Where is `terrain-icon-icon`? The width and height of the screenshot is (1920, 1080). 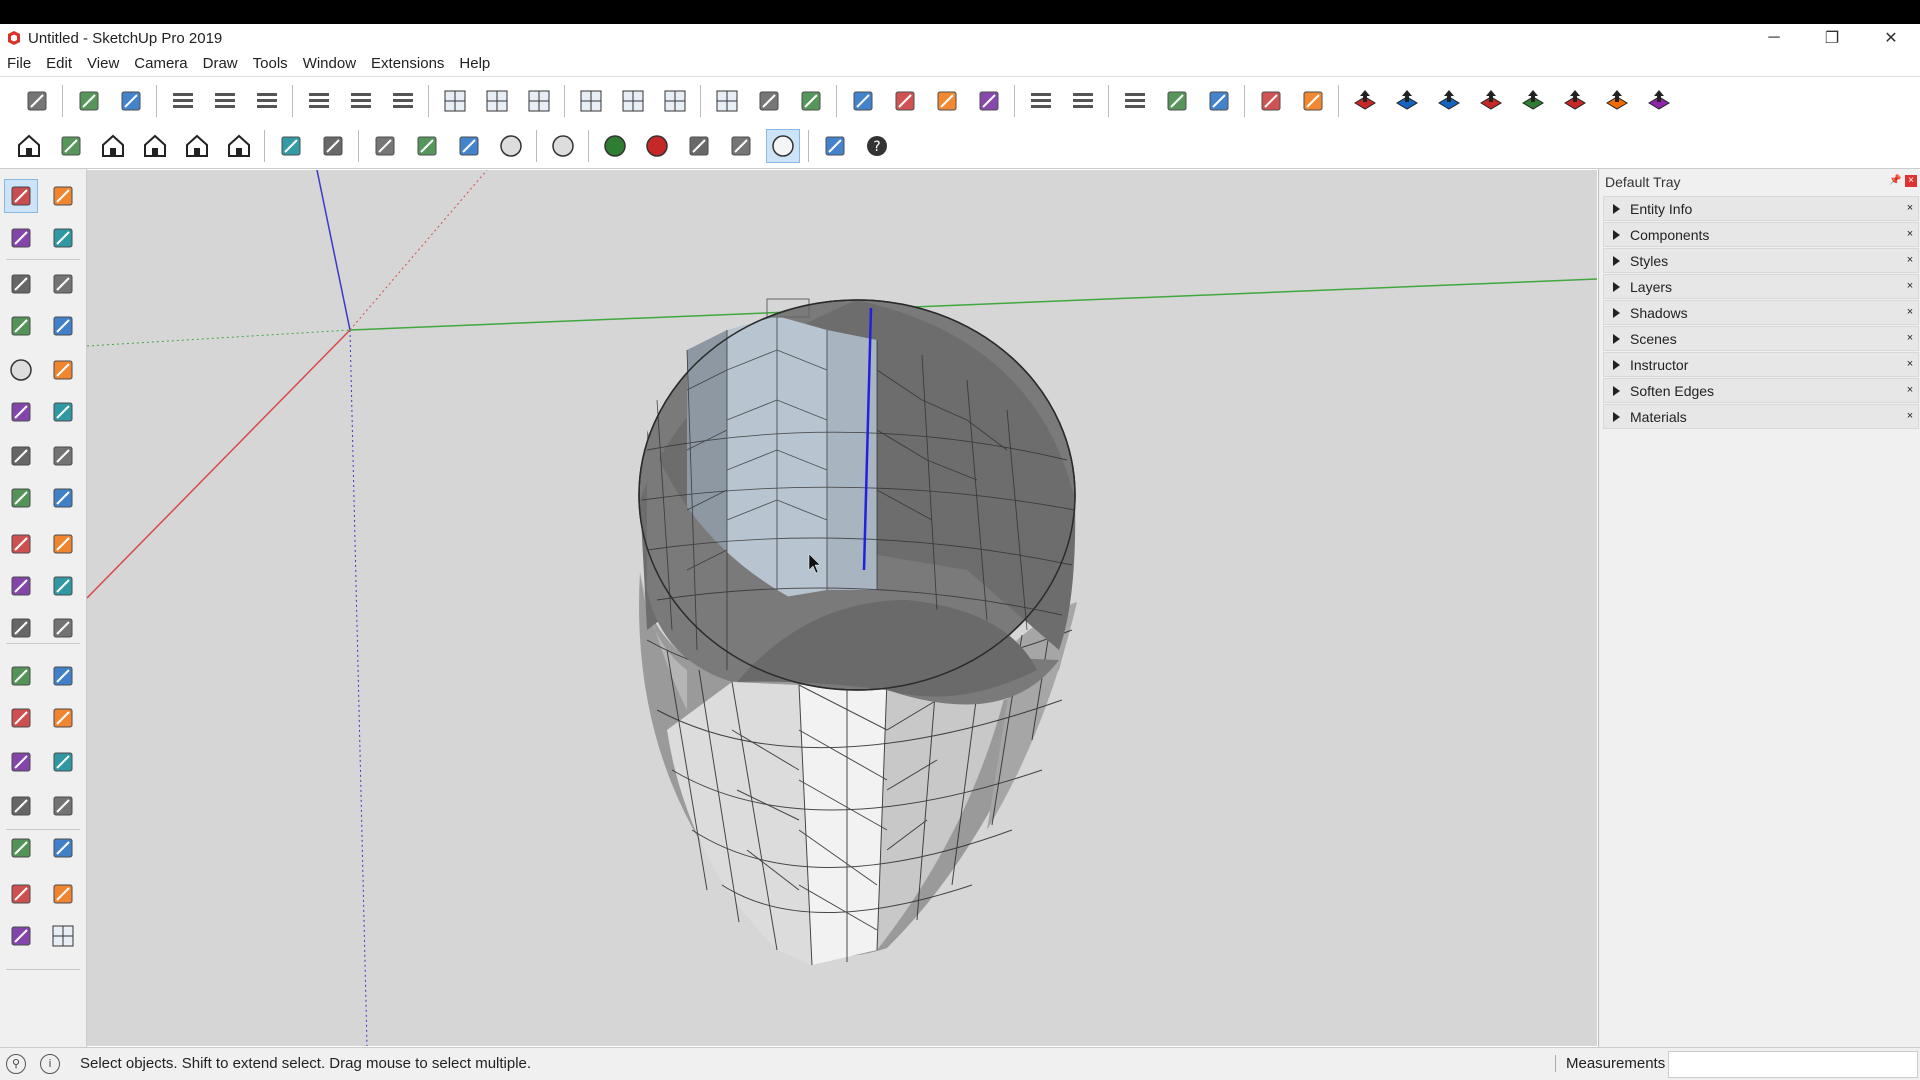 terrain-icon-icon is located at coordinates (769, 101).